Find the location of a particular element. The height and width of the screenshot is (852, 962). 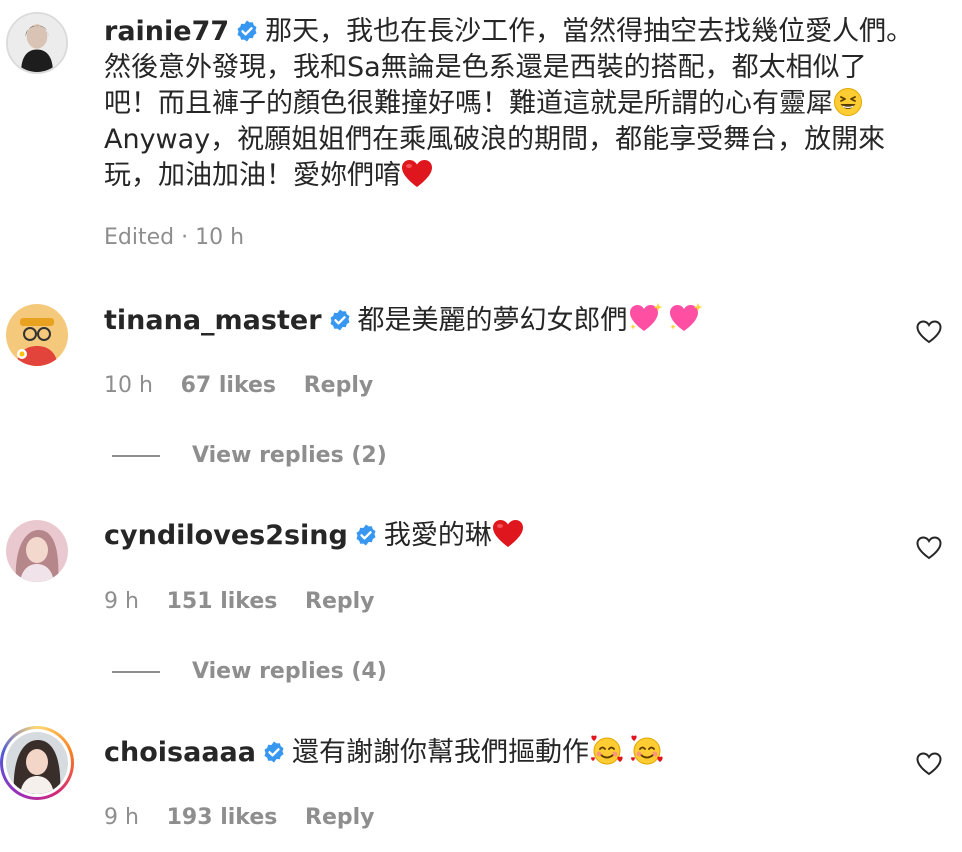

view-replies-button: View replies (4) is located at coordinates (249, 671).